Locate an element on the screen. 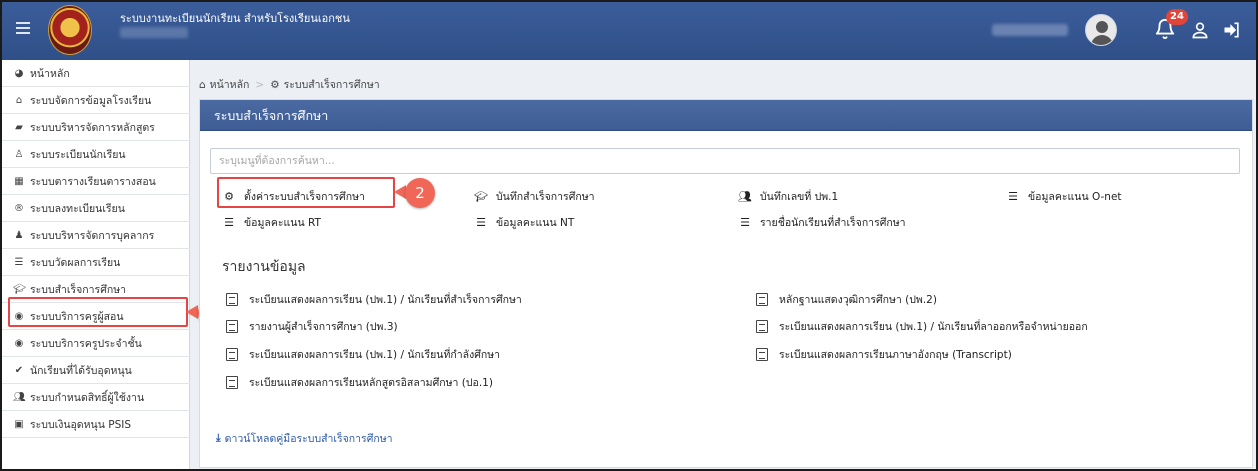  sidebar-item-school-data: ⌂ ระบบจัดการข้อมูลโรงเรียน is located at coordinates (96, 100).